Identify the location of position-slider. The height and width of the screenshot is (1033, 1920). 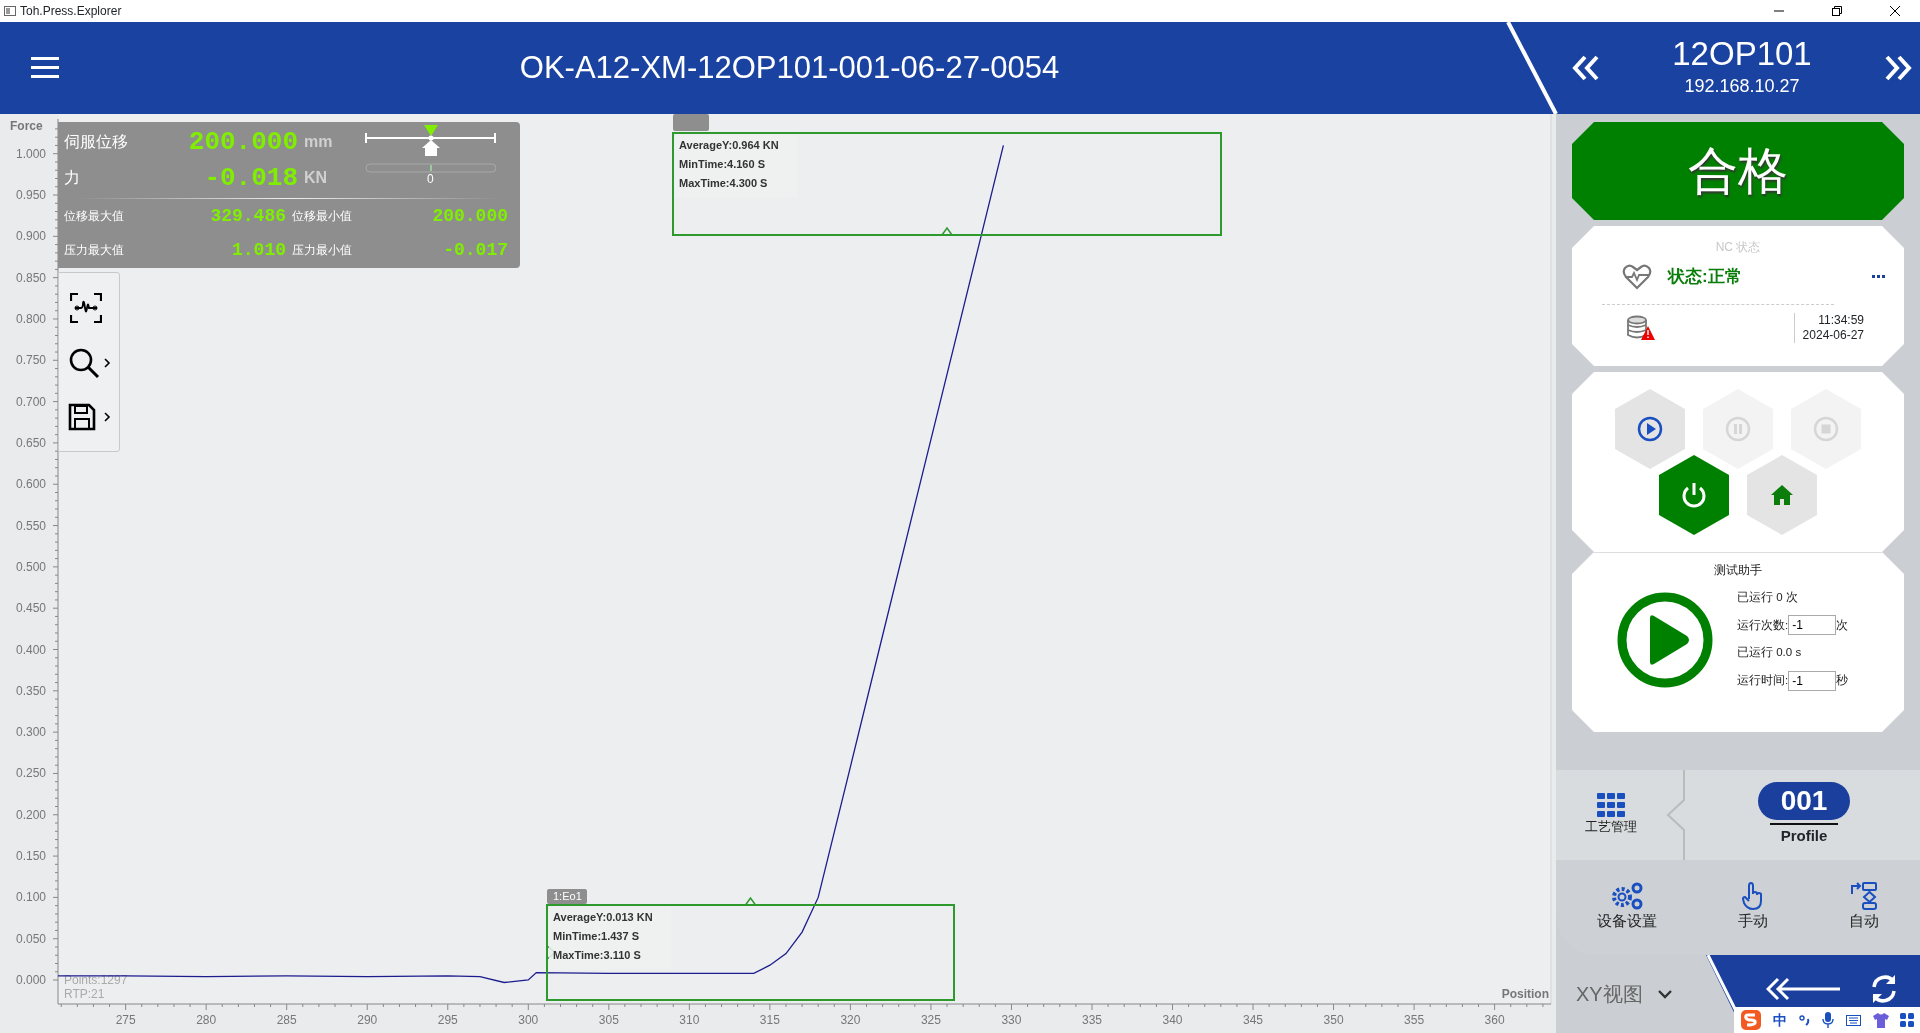
(430, 134).